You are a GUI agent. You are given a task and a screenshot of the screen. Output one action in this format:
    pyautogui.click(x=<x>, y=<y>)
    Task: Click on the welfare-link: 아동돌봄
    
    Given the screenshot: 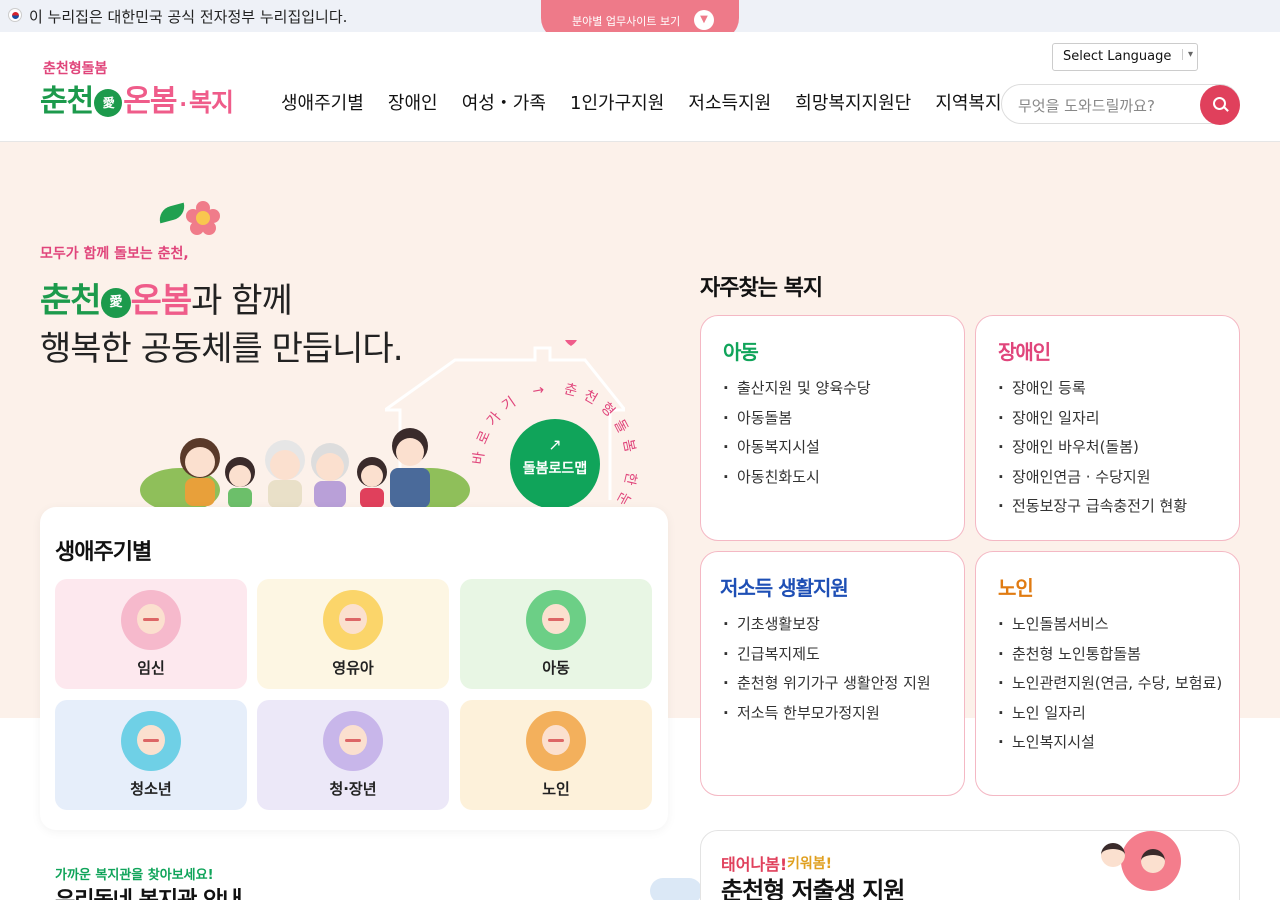 What is the action you would take?
    pyautogui.click(x=838, y=418)
    